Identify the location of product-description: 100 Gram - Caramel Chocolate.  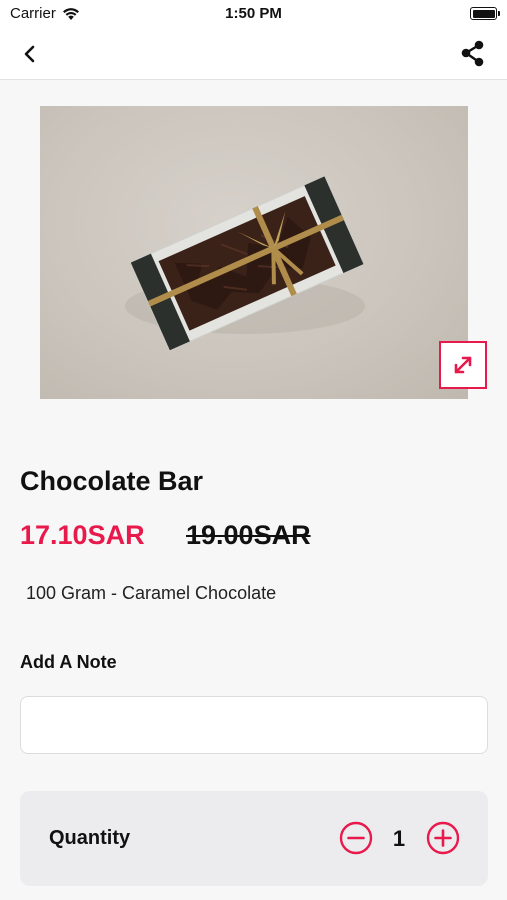
(151, 593).